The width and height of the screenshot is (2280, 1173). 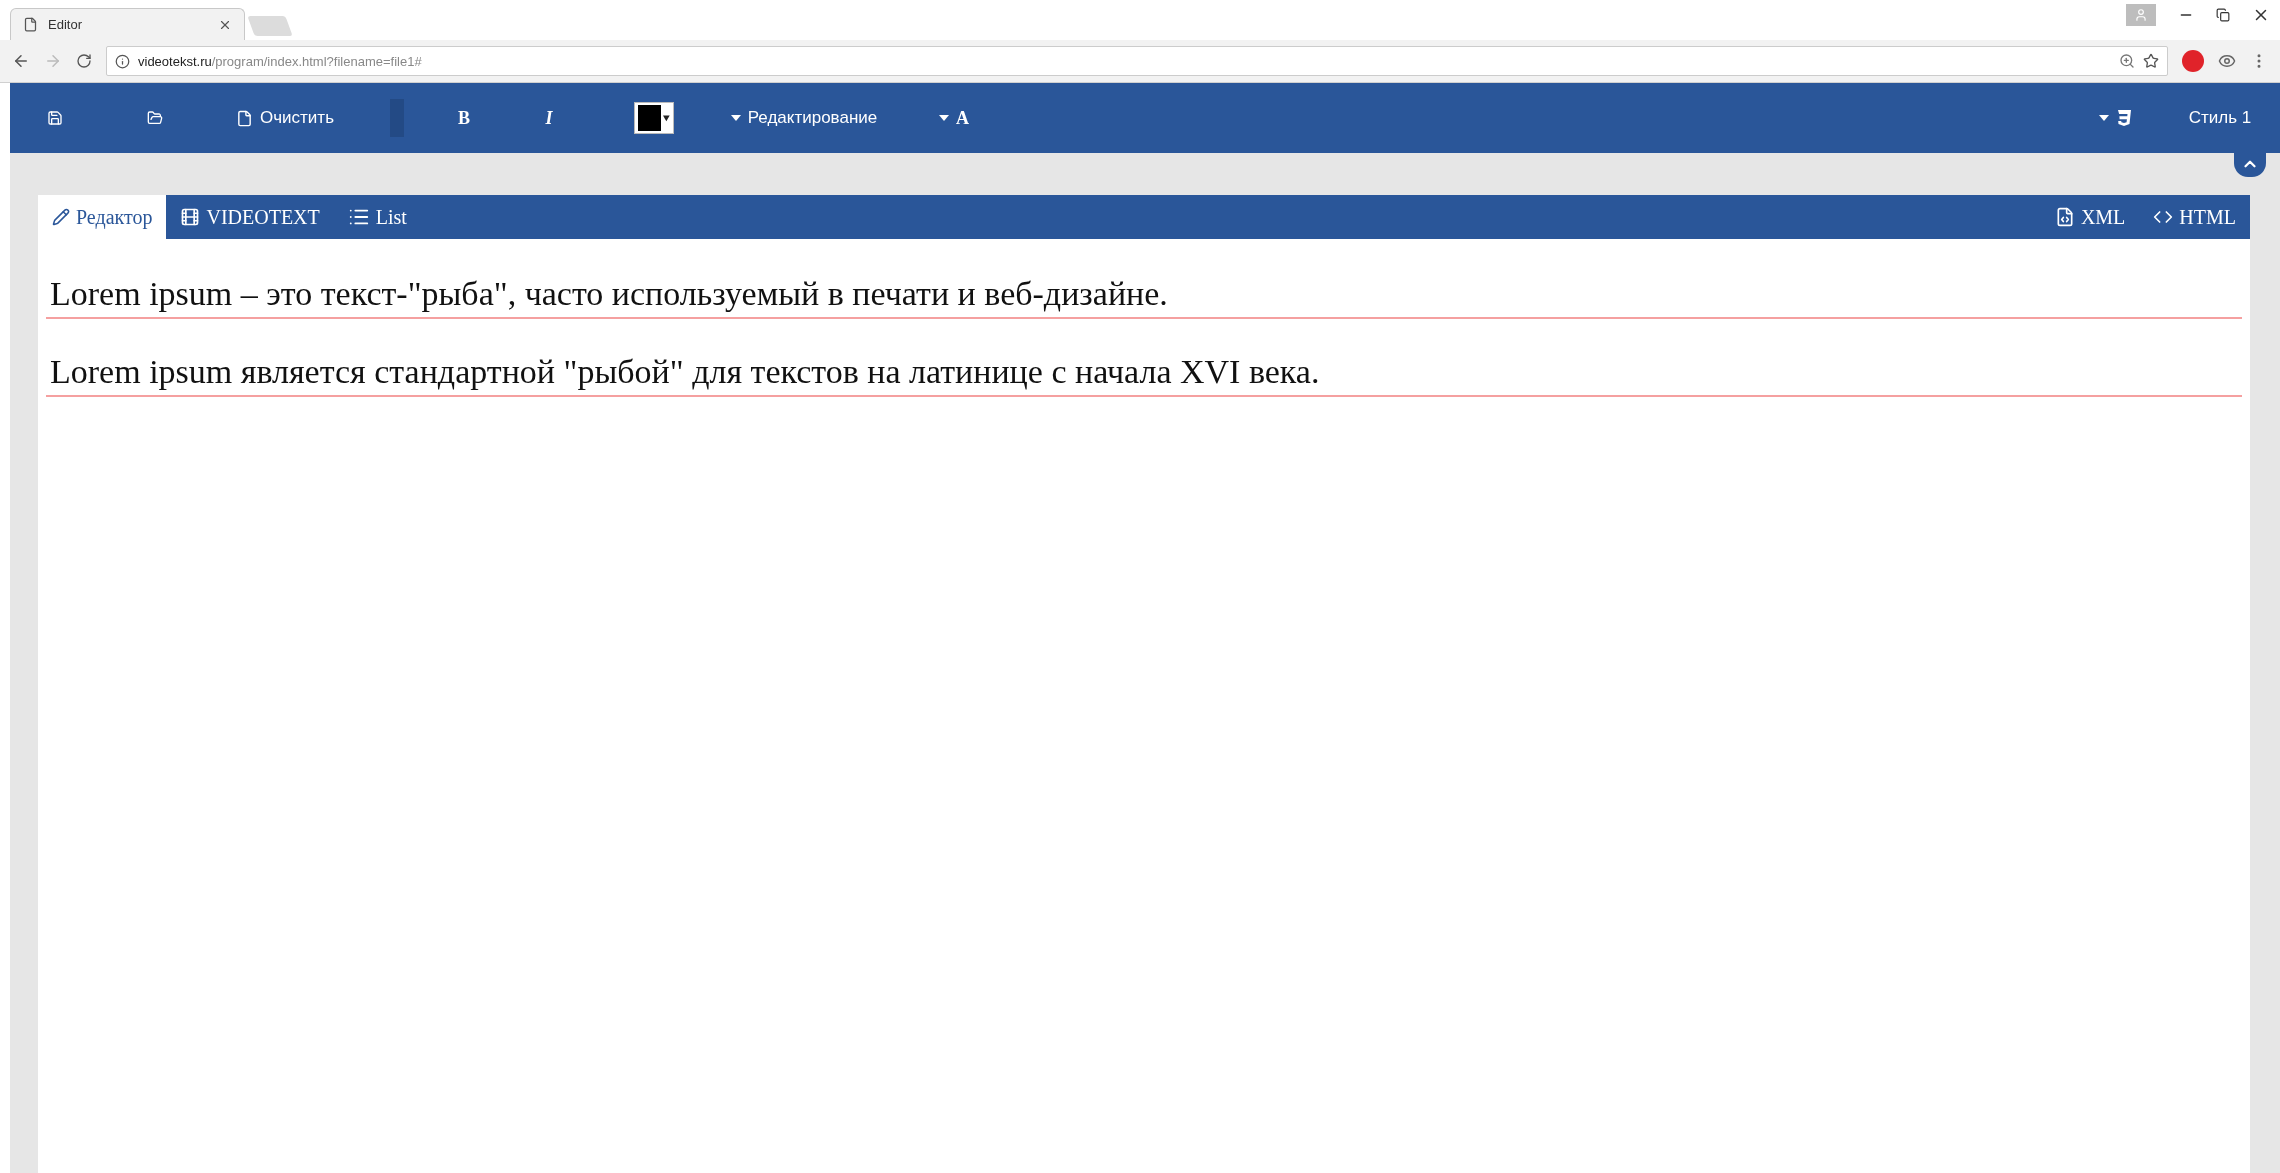 I want to click on pencil-icon, so click(x=61, y=217).